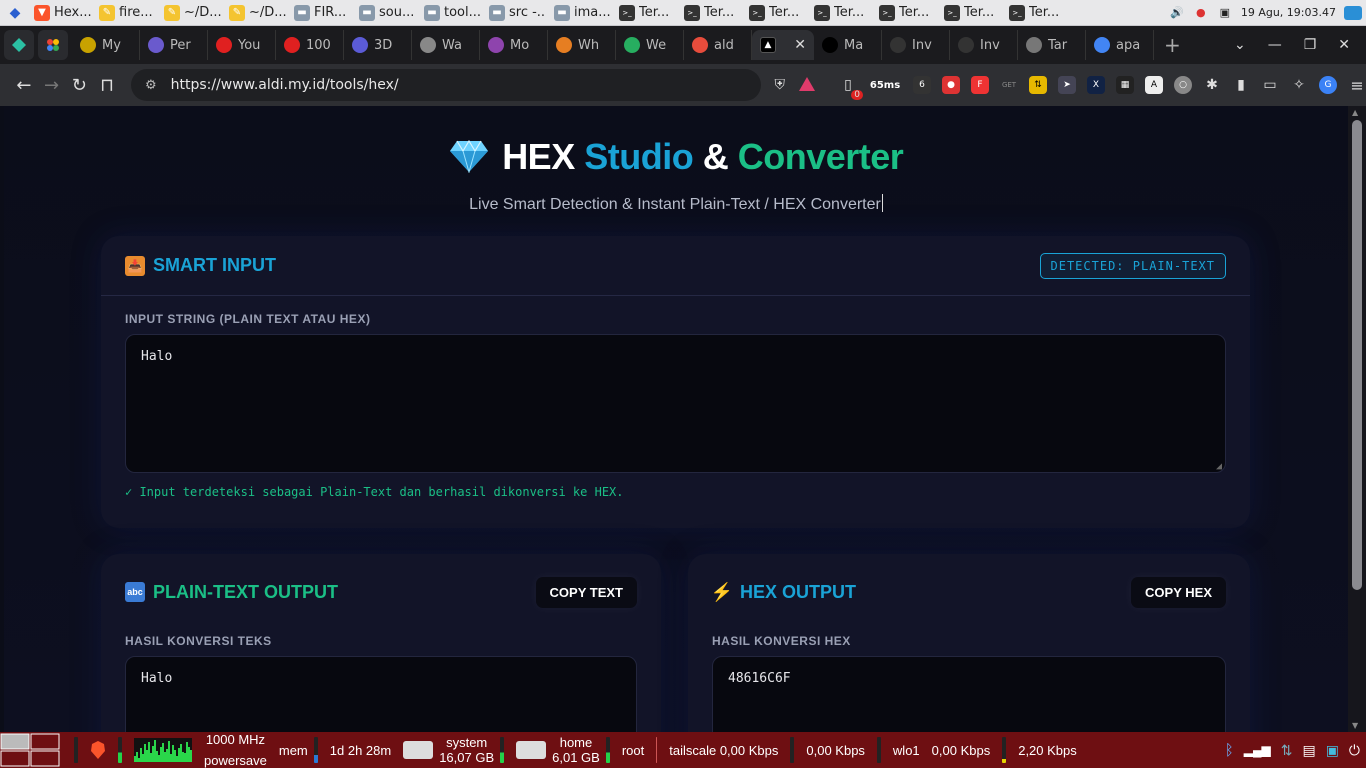 The width and height of the screenshot is (1366, 768). I want to click on extension-a-icon: A, so click(1154, 85).